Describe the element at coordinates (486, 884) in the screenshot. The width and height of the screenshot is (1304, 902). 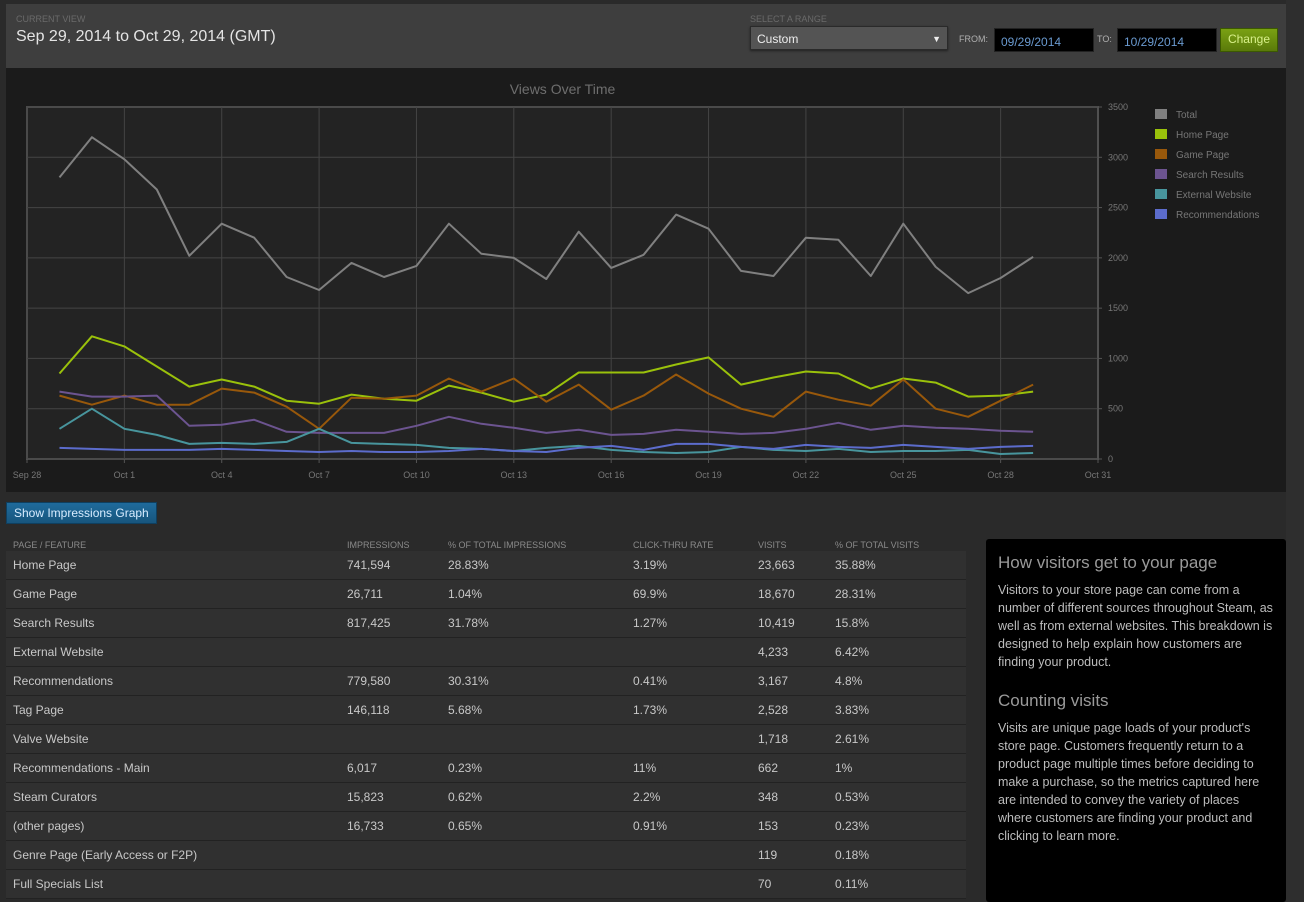
I see `table-row: Full Specials List 70 0.11%` at that location.